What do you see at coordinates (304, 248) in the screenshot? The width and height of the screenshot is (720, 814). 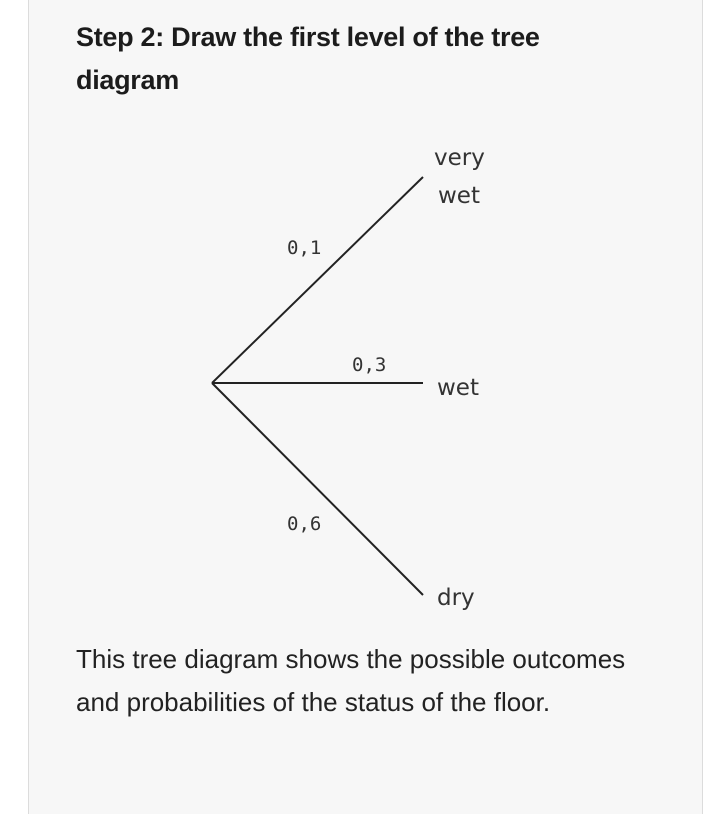 I see `probability-label-very-wet: 0,1` at bounding box center [304, 248].